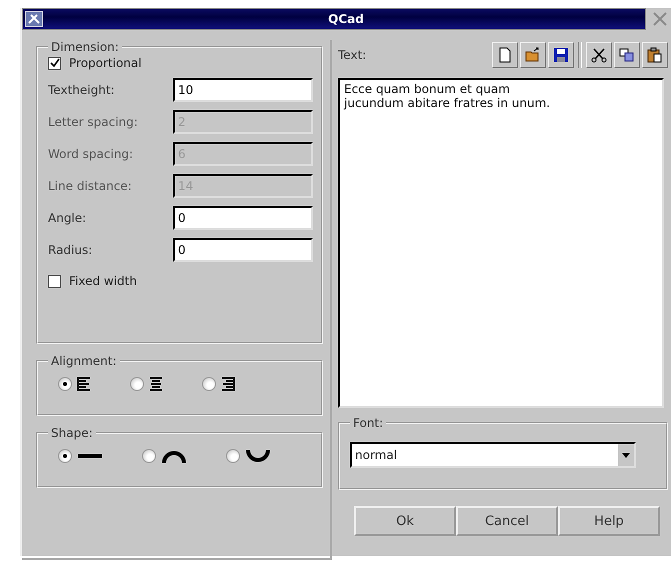 The height and width of the screenshot is (565, 671). I want to click on caret-icon, so click(626, 455).